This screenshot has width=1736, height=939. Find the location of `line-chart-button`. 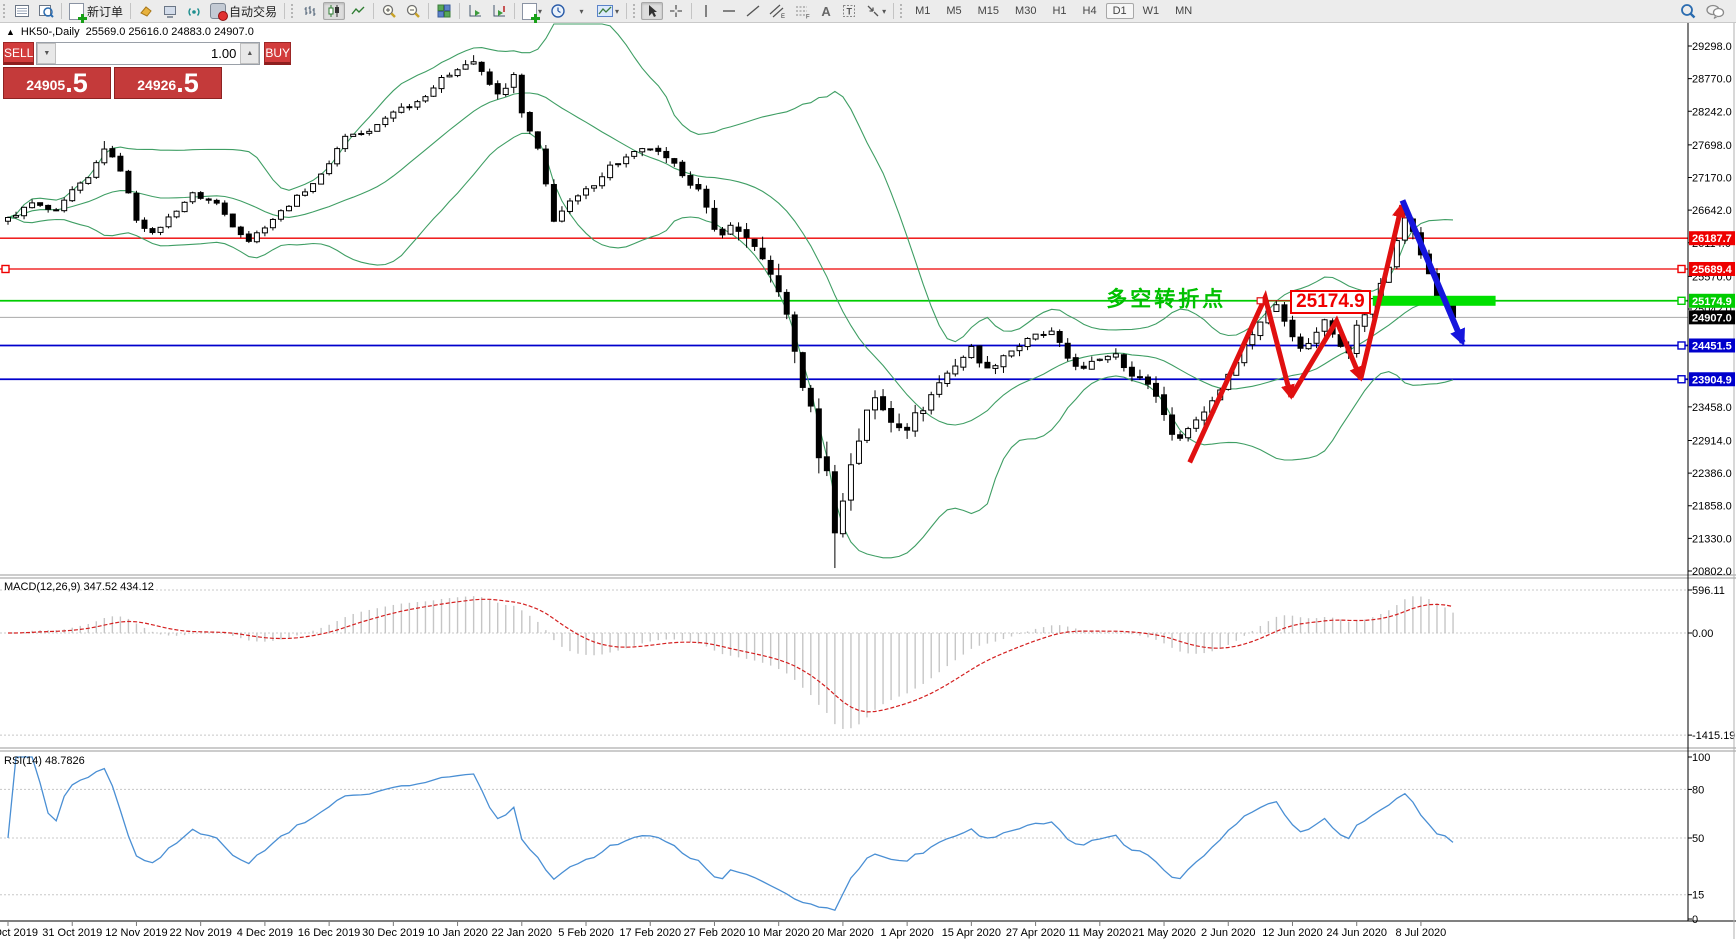

line-chart-button is located at coordinates (358, 11).